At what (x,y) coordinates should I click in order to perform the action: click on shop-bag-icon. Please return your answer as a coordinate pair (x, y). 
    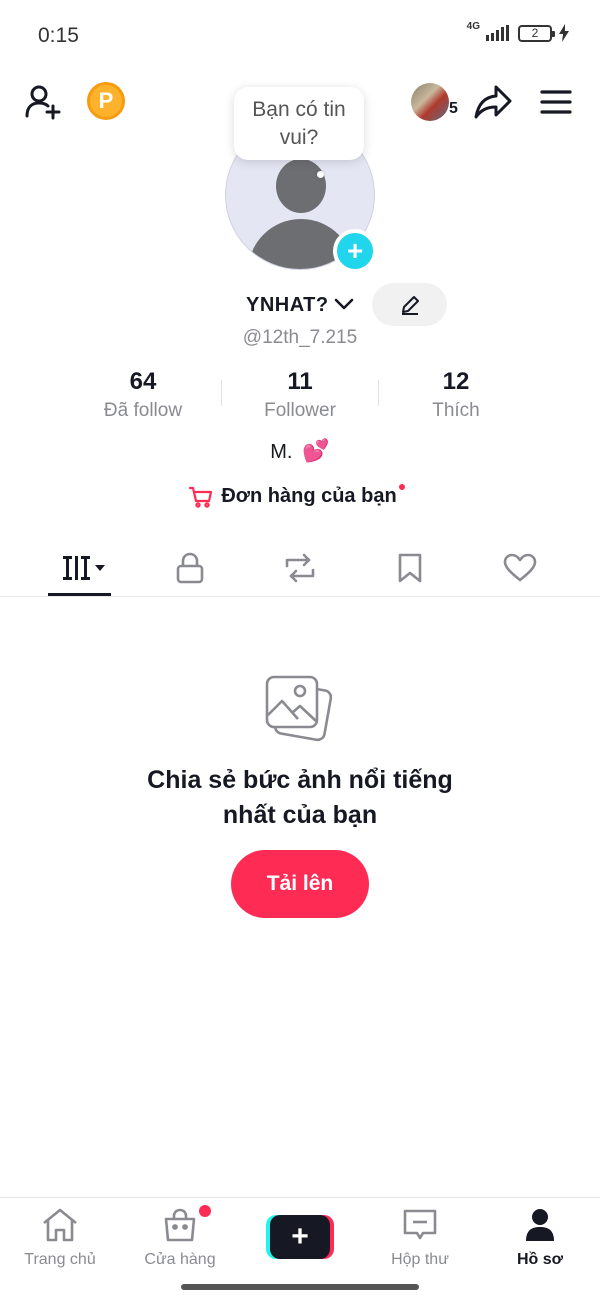
    Looking at the image, I should click on (180, 1225).